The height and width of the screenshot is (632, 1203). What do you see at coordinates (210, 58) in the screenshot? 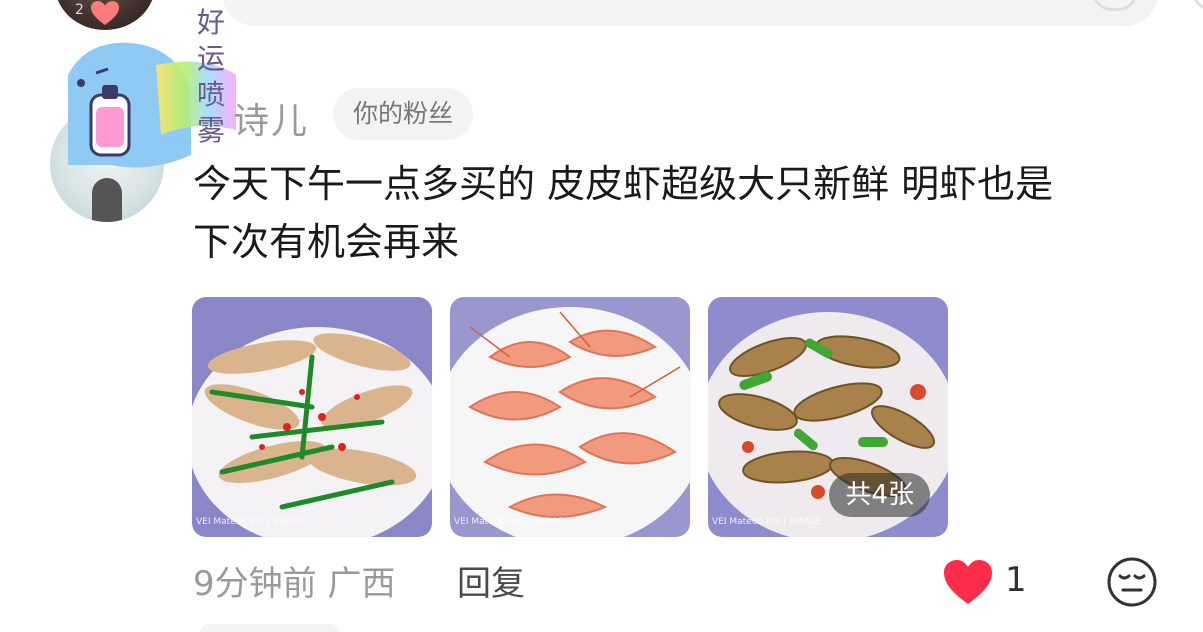
I see `sticker-char: 运` at bounding box center [210, 58].